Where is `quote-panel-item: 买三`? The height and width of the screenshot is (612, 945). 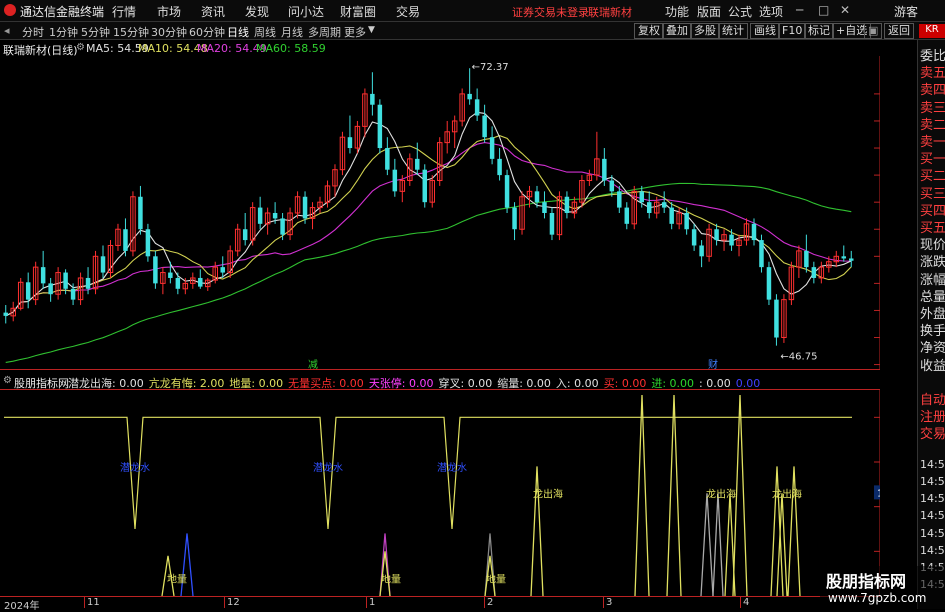 quote-panel-item: 买三 is located at coordinates (932, 194).